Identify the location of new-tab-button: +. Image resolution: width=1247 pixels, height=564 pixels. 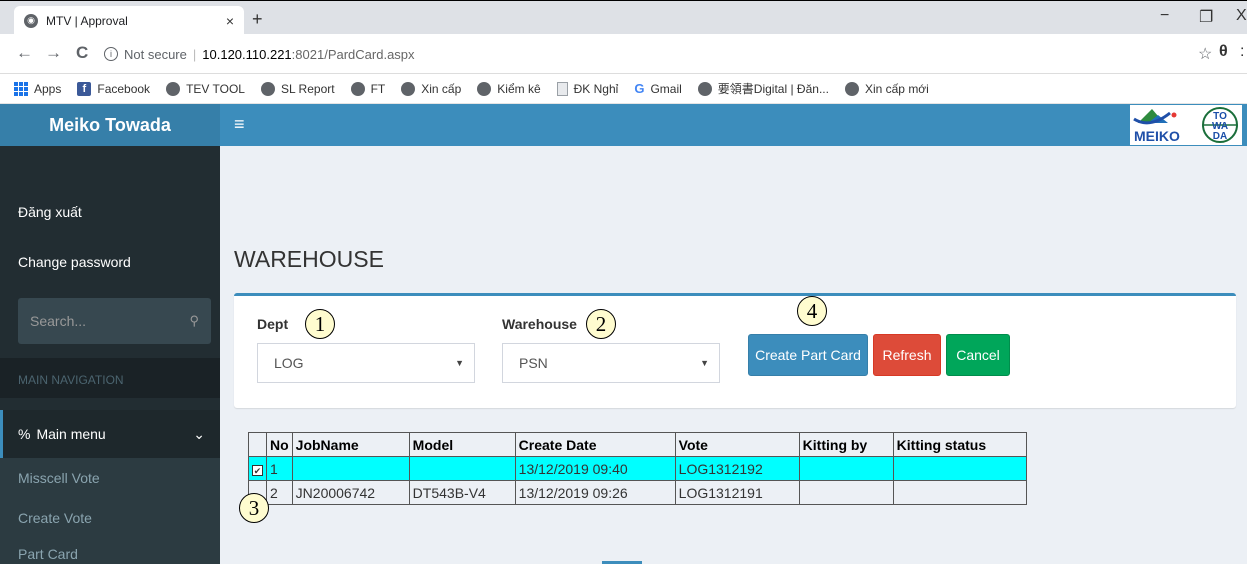
(257, 19).